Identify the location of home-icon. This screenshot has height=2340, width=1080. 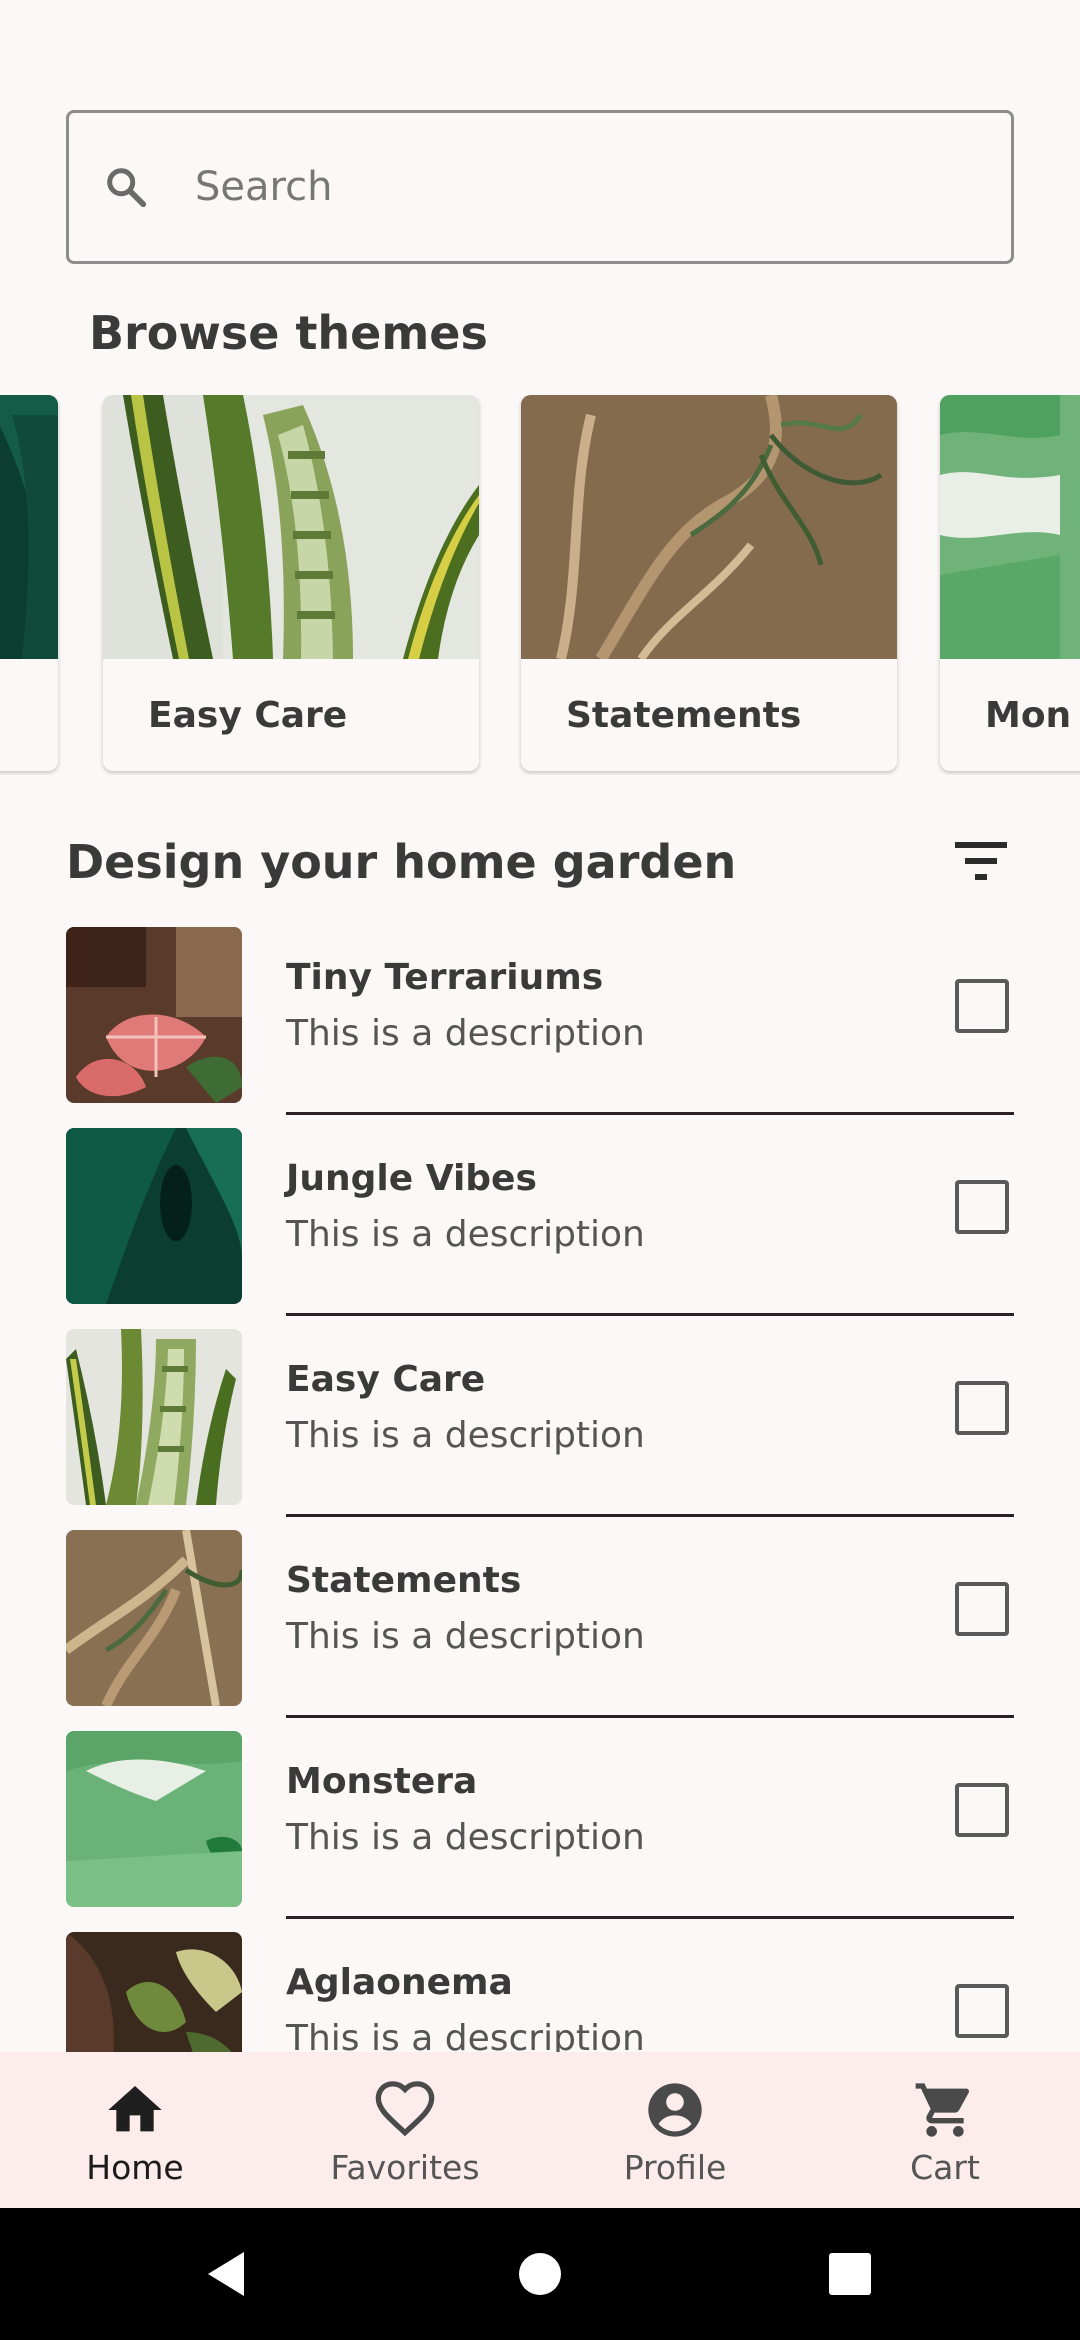
(135, 2109).